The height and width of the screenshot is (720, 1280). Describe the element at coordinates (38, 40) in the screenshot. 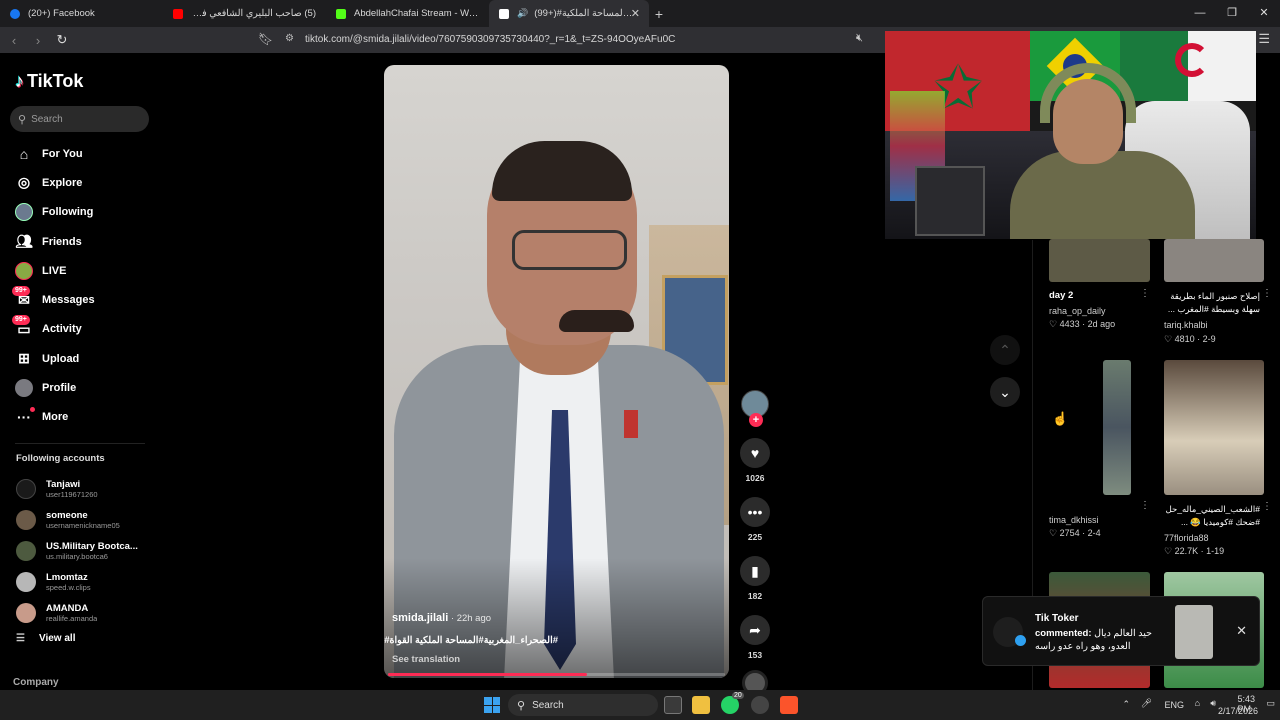

I see `forward-icon: ›` at that location.